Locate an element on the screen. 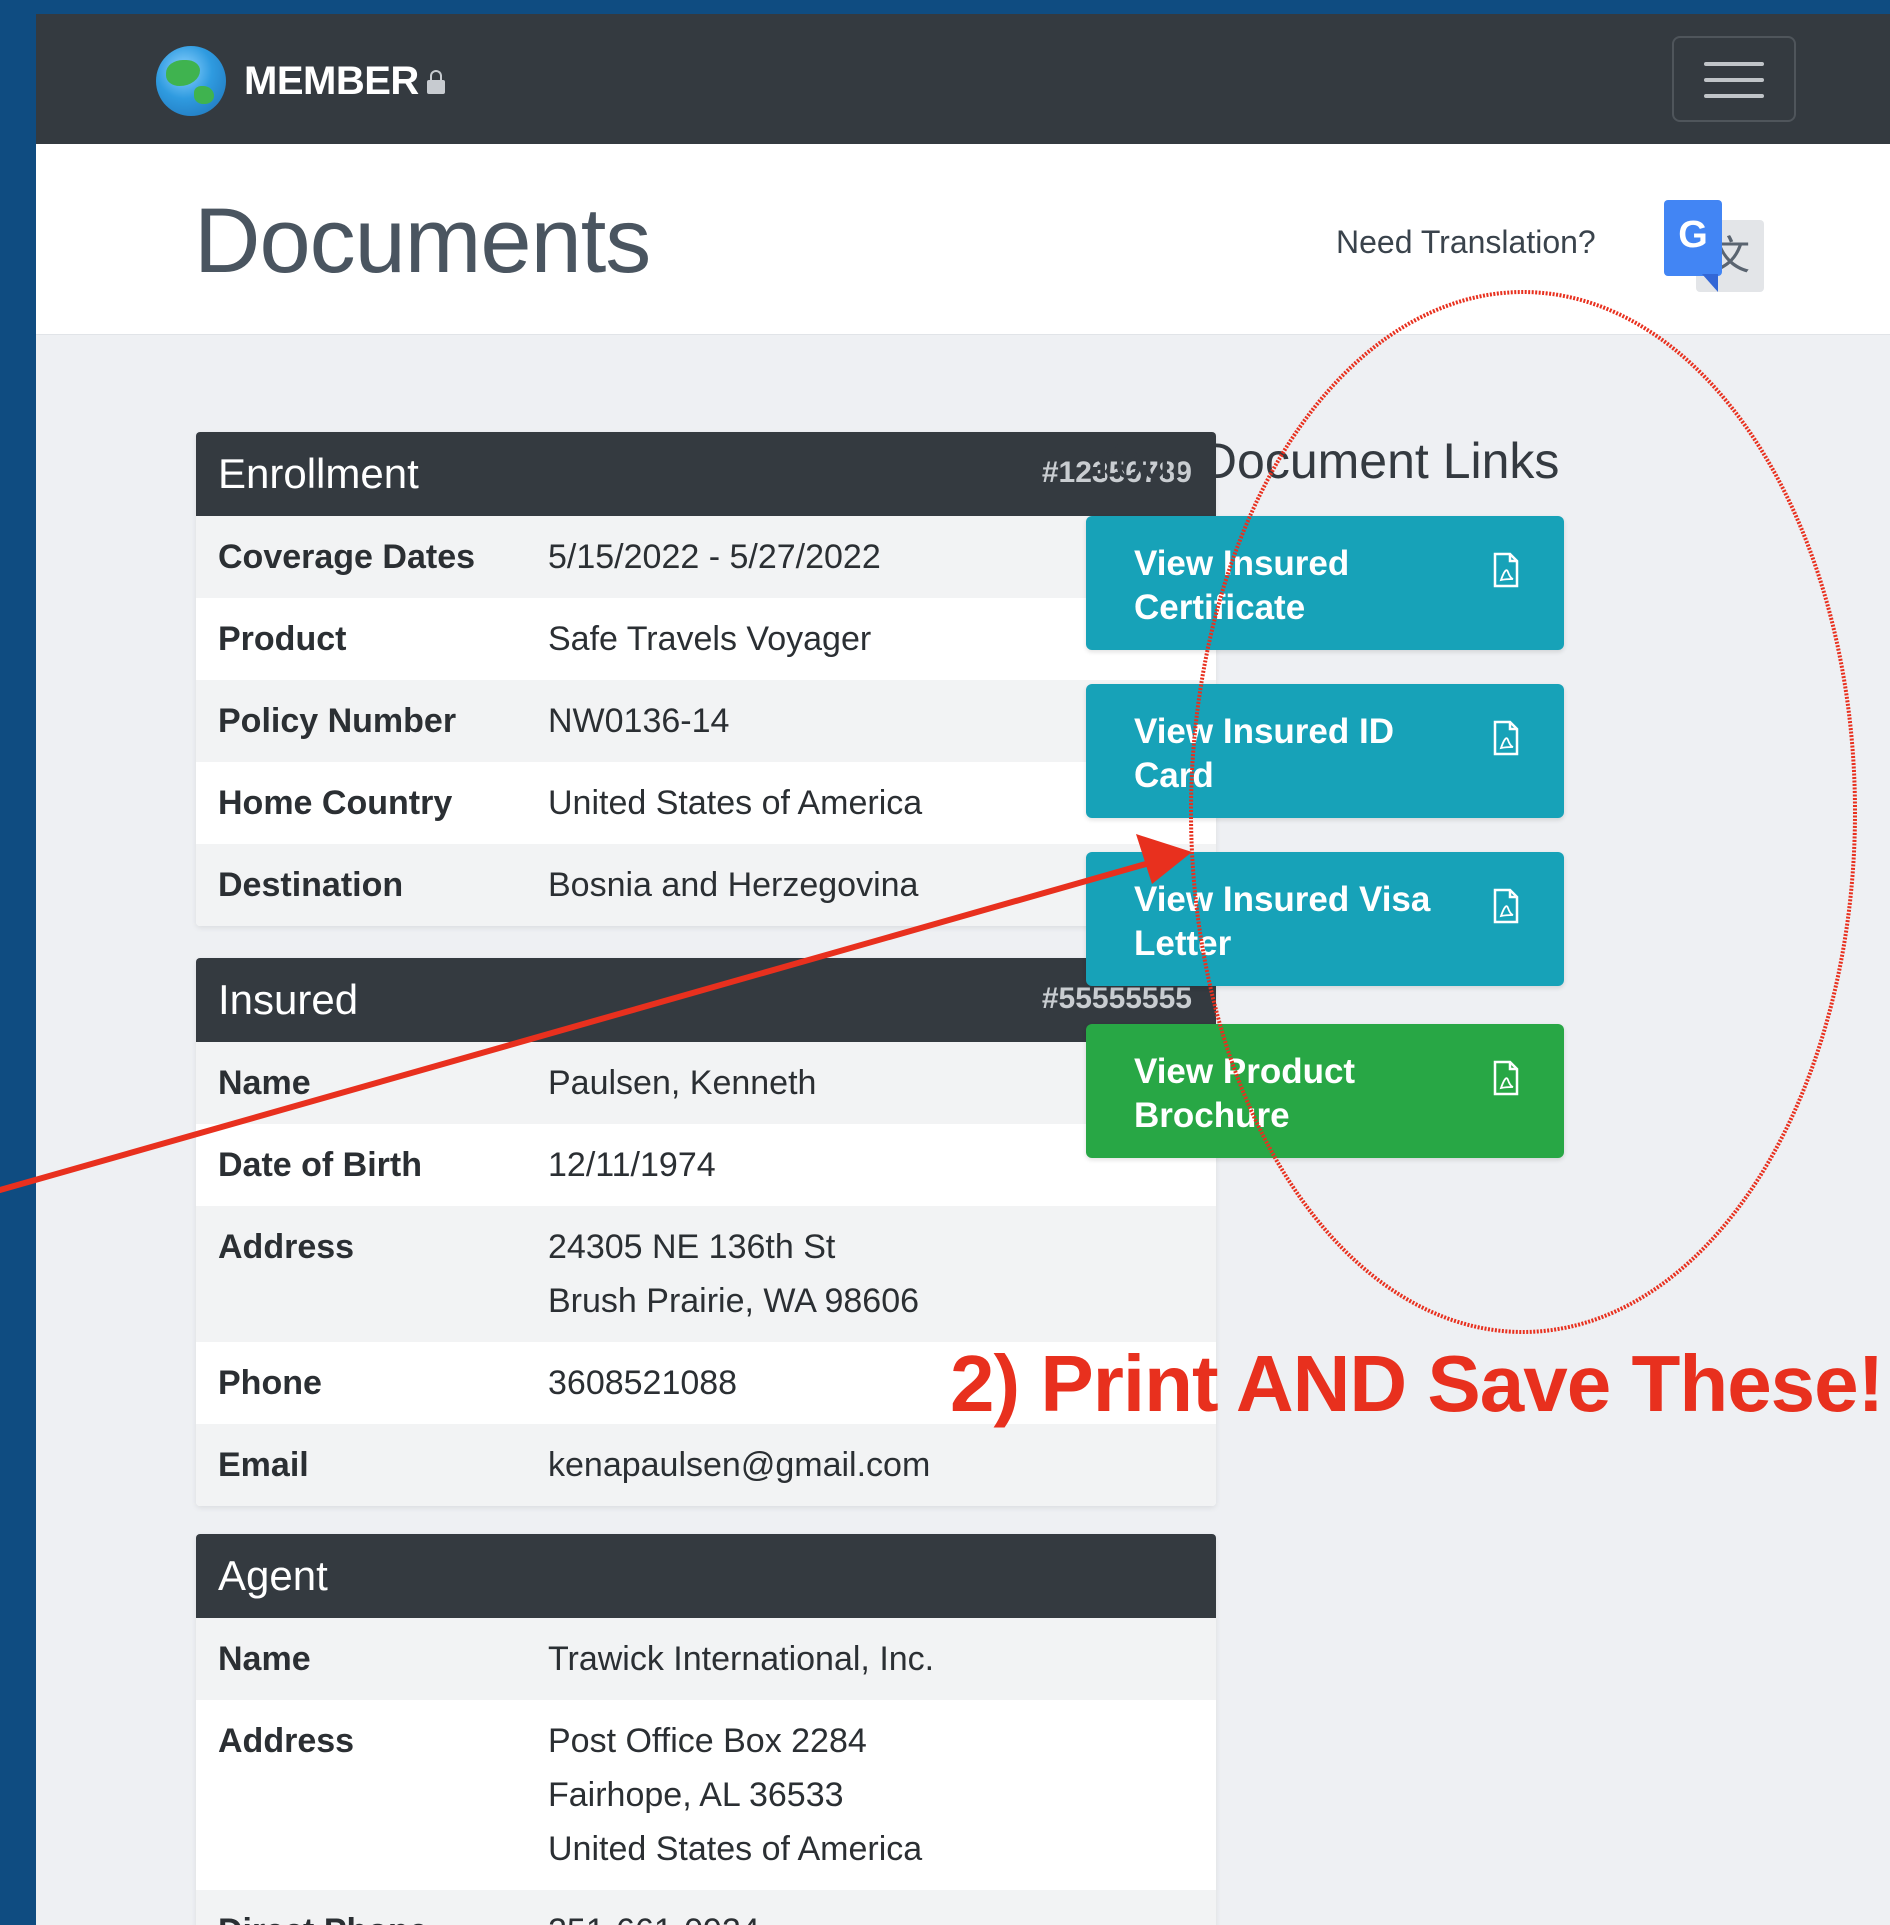 The height and width of the screenshot is (1925, 1890). translate-front-glyph: G is located at coordinates (1693, 238).